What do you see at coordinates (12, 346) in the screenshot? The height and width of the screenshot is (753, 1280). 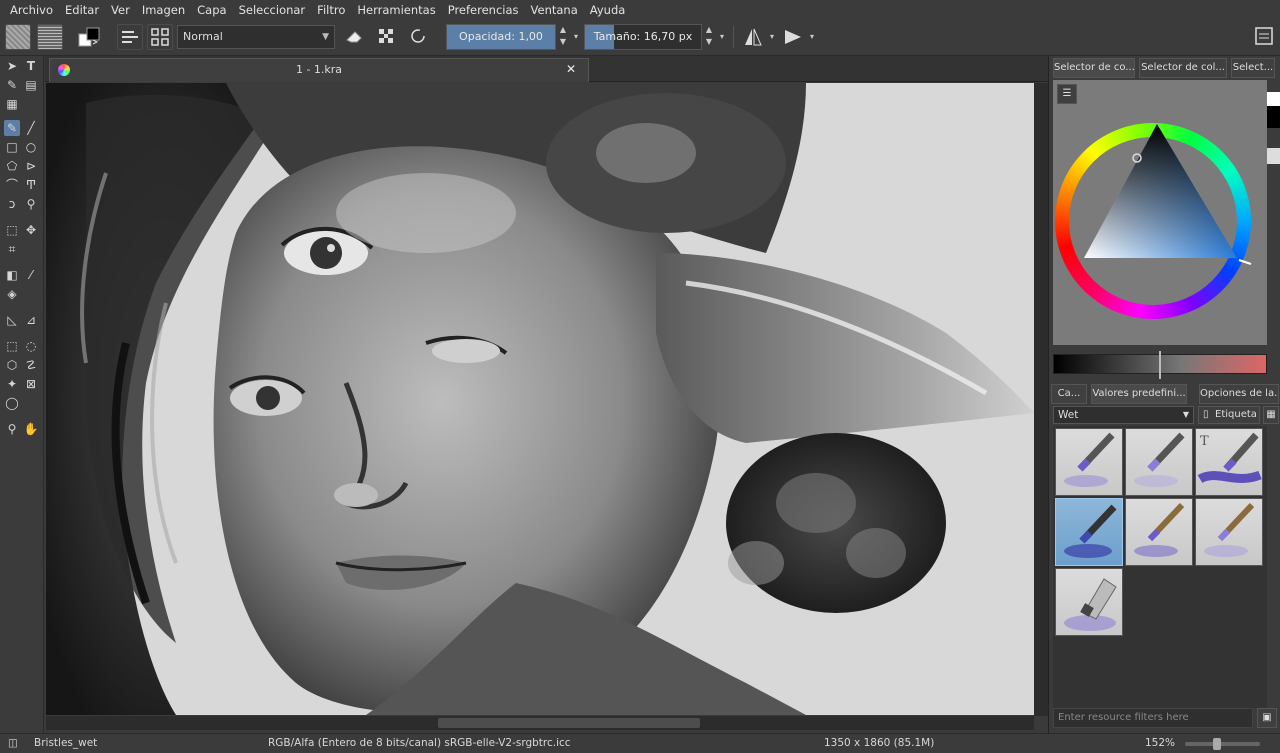 I see `rect-select-icon: ⬚` at bounding box center [12, 346].